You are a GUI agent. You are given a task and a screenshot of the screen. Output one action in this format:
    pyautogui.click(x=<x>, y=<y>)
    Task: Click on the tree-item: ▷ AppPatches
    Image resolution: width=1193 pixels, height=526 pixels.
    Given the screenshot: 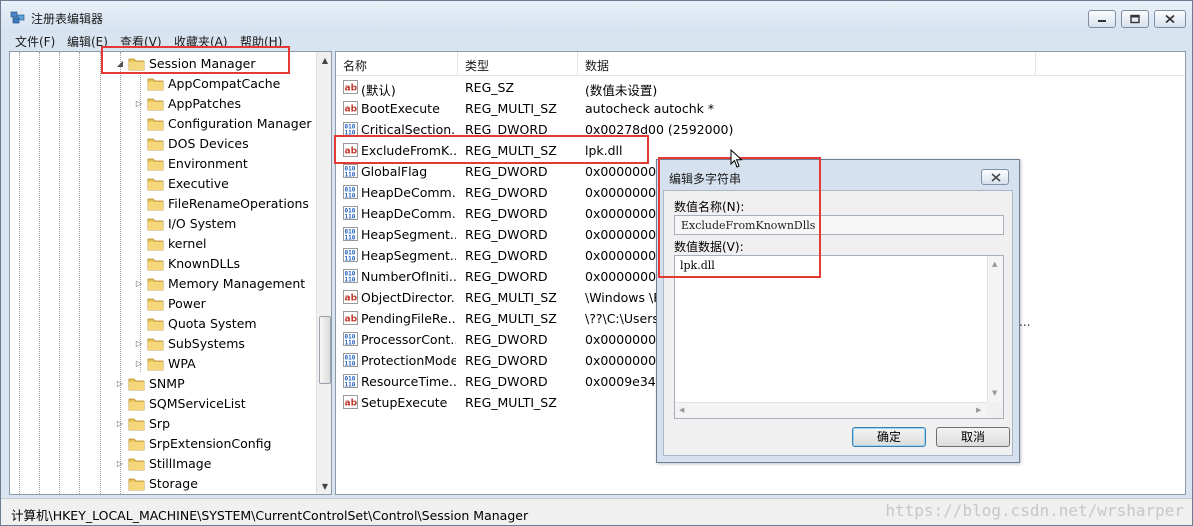 What is the action you would take?
    pyautogui.click(x=187, y=103)
    